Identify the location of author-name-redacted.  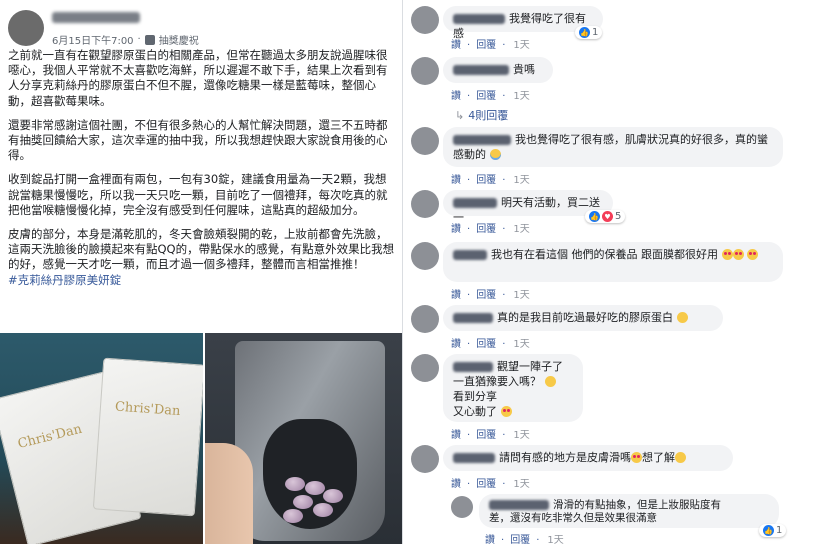
(96, 17).